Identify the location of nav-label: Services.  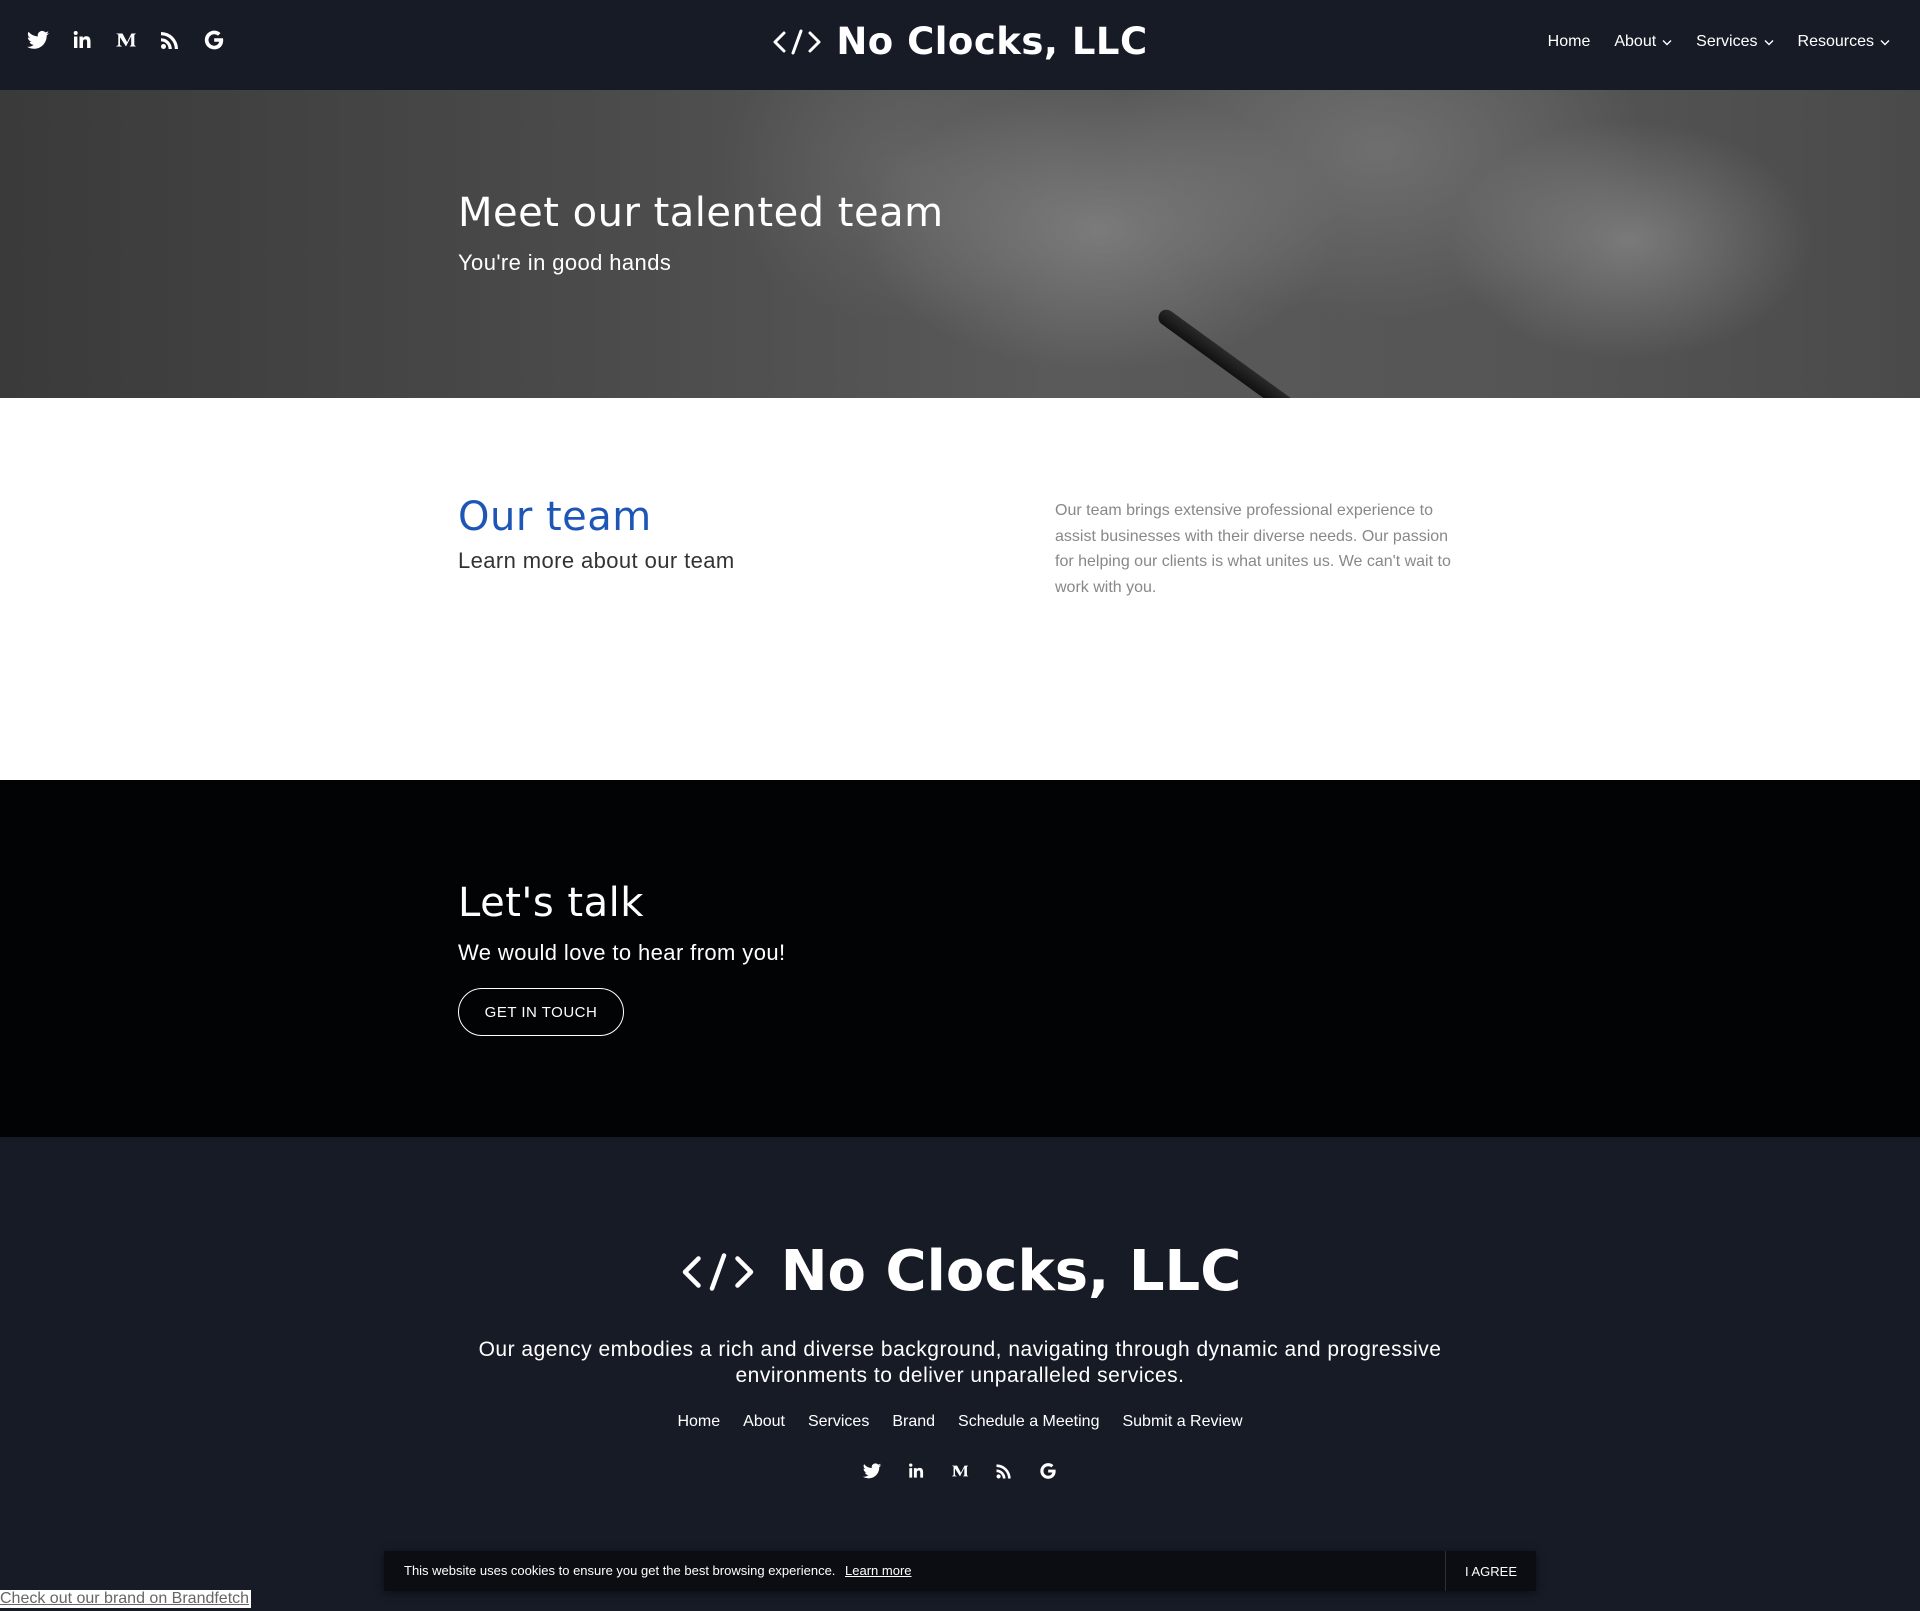
(1727, 41).